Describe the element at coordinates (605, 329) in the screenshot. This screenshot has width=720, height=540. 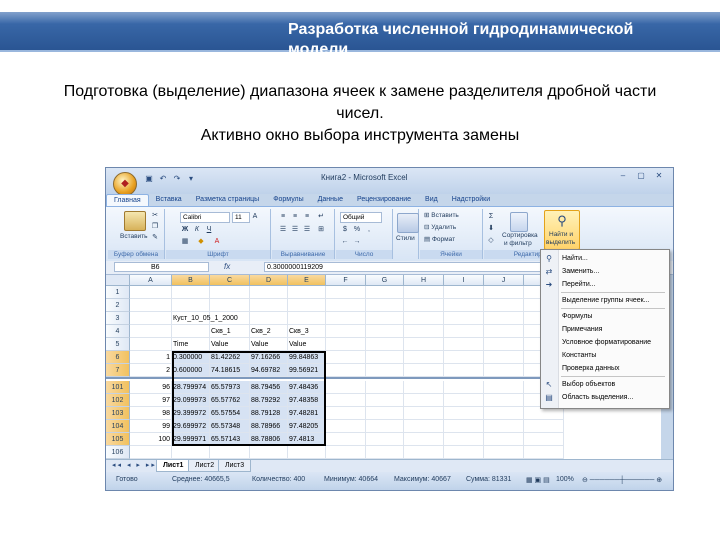
I see `menu-item-6: Примечания` at that location.